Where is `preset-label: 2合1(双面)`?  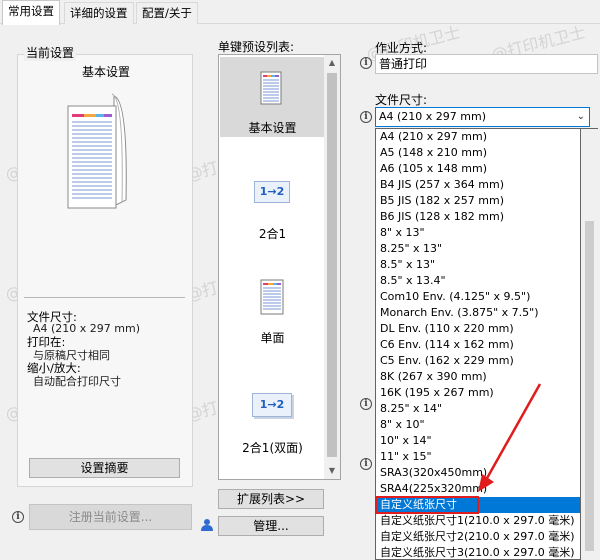 preset-label: 2合1(双面) is located at coordinates (272, 448).